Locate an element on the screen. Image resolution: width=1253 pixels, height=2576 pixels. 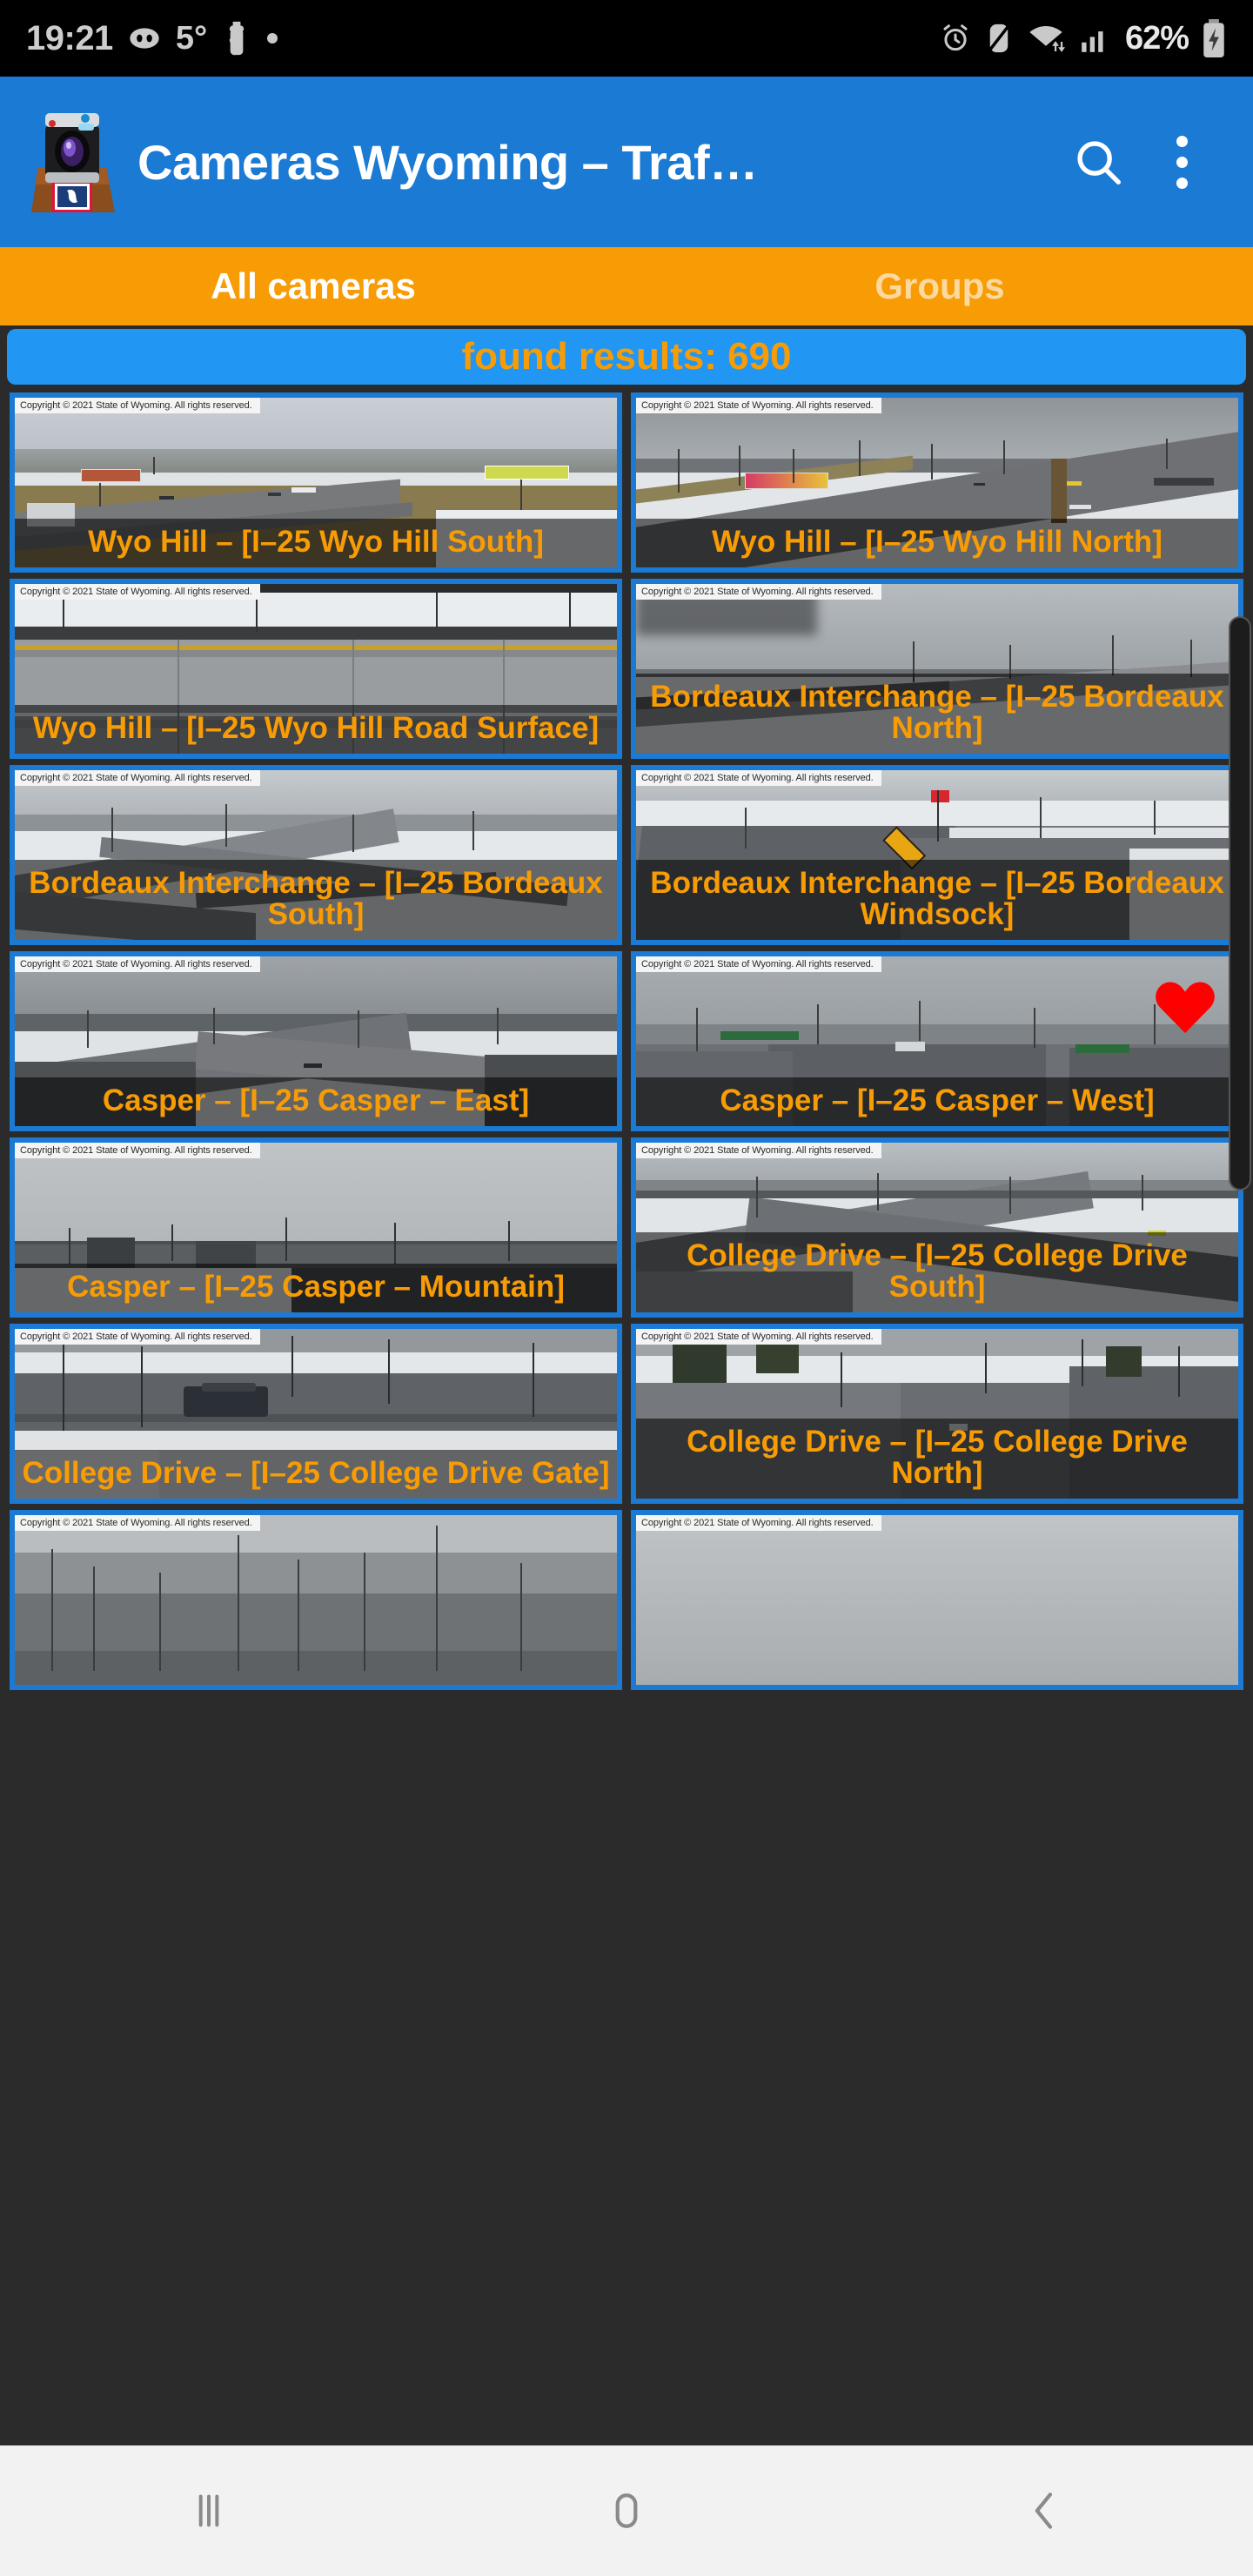
camera-label: Casper – [I–25 Casper – East] is located at coordinates (316, 1101).